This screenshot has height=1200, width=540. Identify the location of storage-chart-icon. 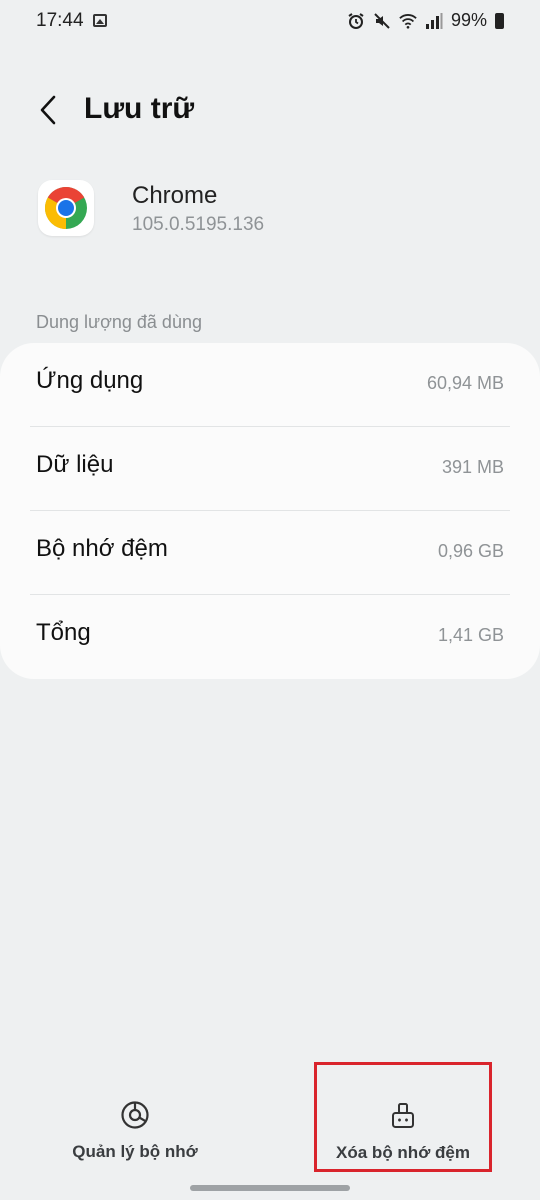
(135, 1115).